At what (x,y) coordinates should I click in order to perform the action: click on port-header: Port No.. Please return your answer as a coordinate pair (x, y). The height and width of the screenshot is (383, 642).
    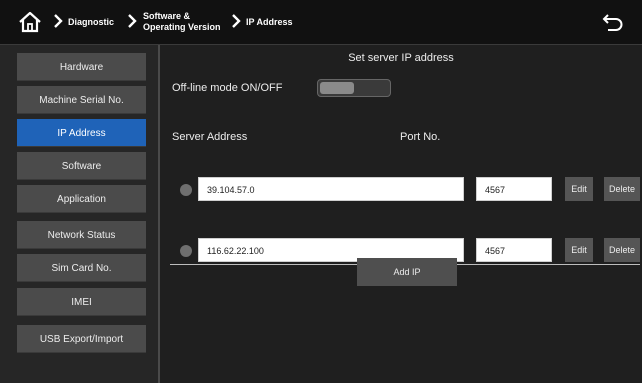
    Looking at the image, I should click on (420, 137).